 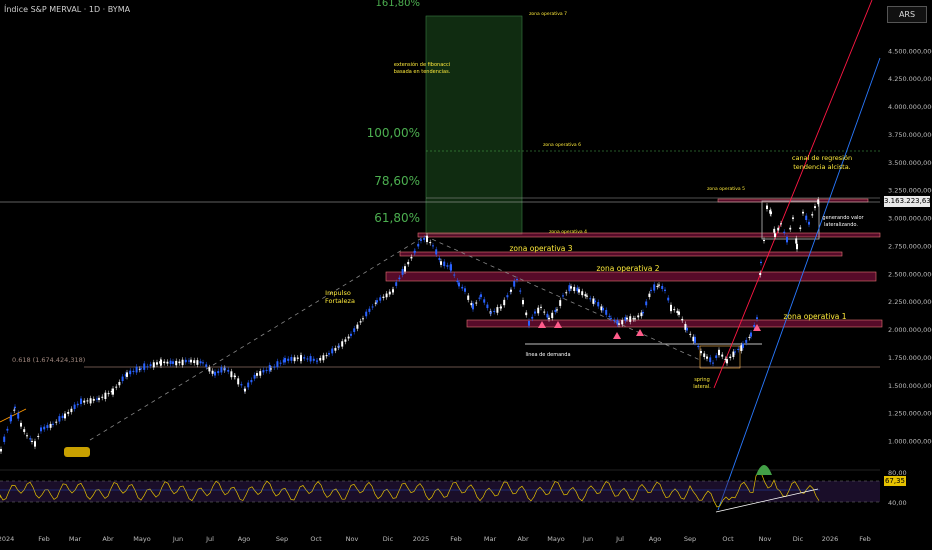 I want to click on price-tick: 2.000.000,000, so click(x=910, y=330).